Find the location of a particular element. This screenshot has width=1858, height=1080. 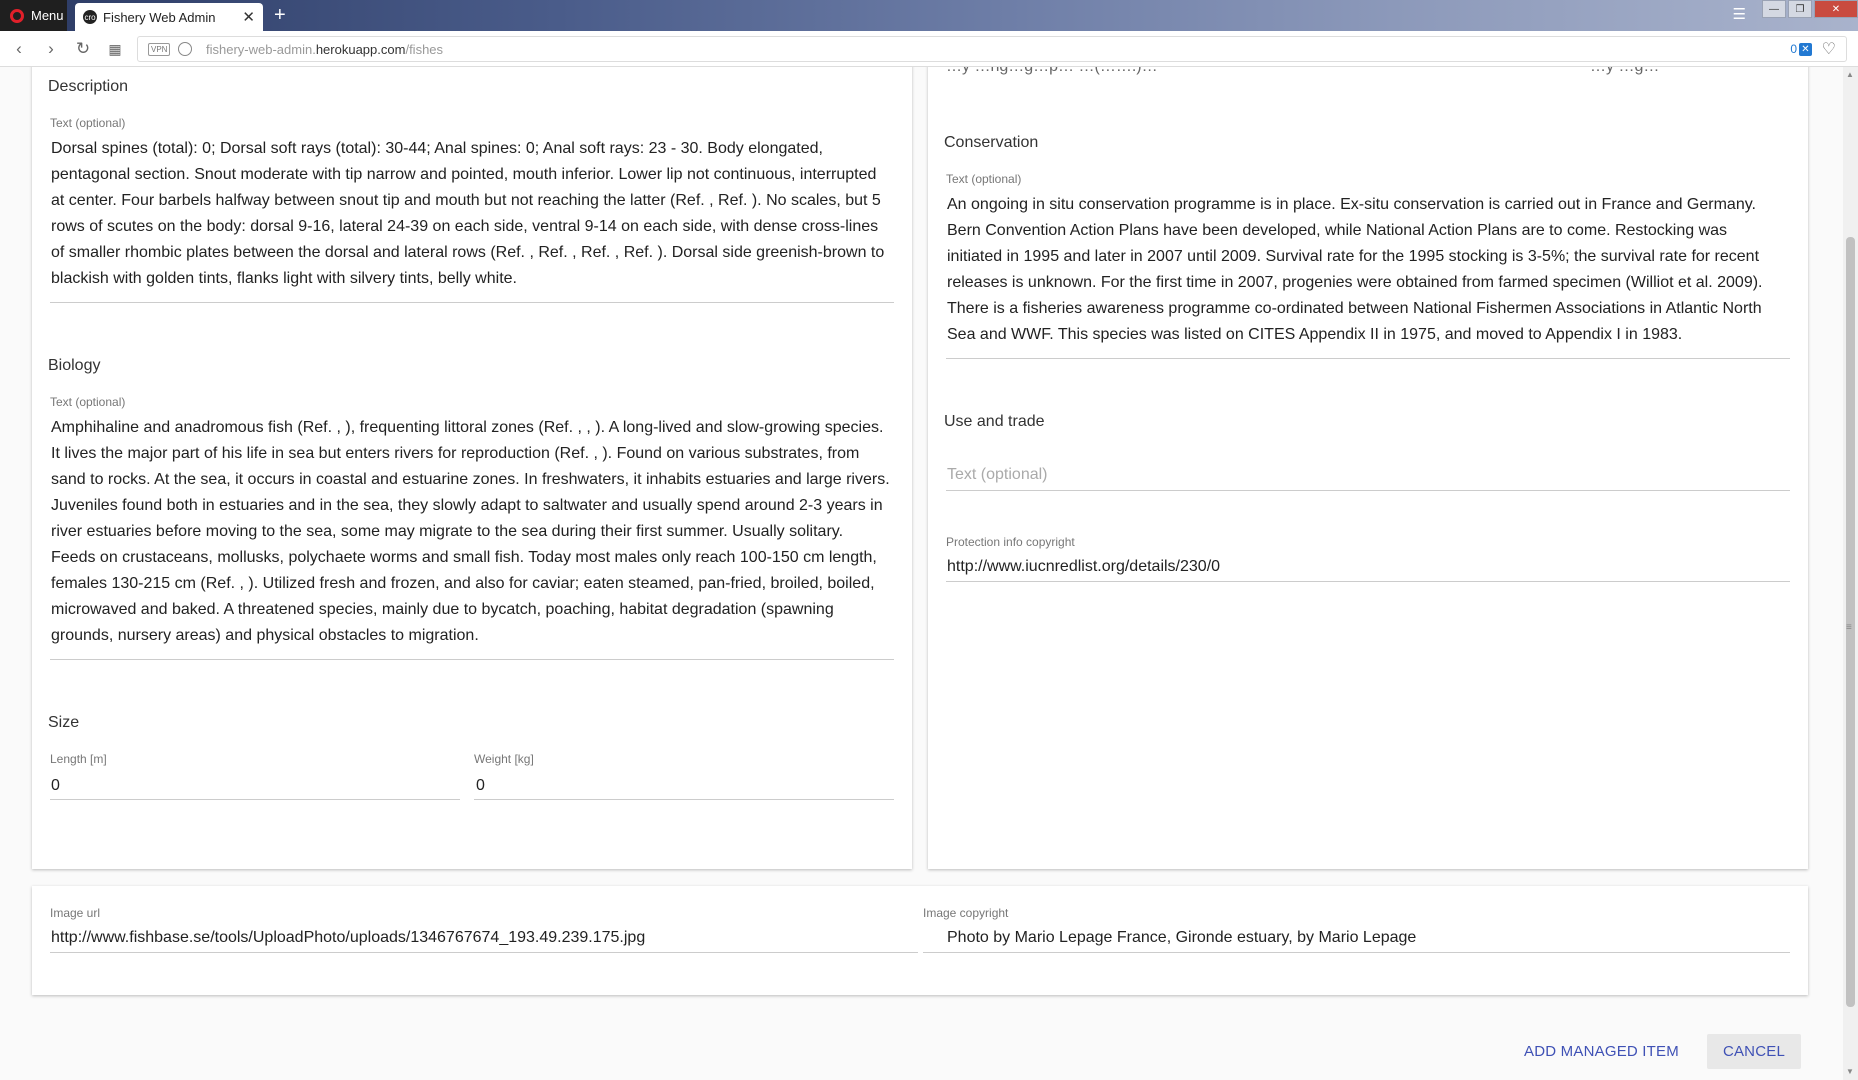

tabs-menu-icon: ☰ is located at coordinates (1739, 14).